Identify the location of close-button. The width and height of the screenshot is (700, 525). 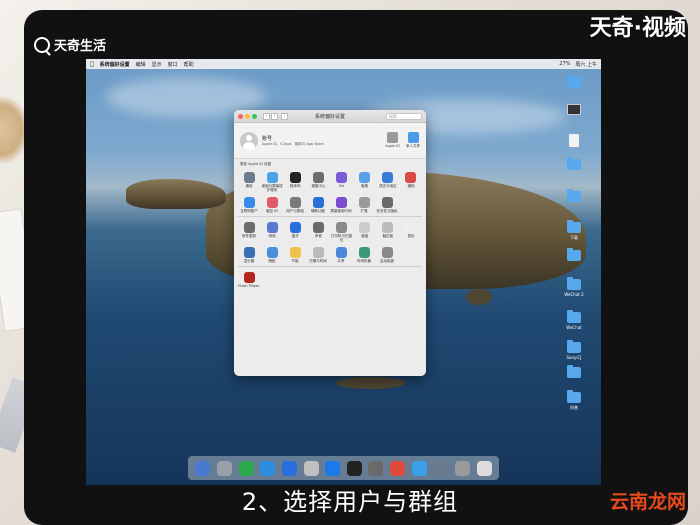
(240, 116).